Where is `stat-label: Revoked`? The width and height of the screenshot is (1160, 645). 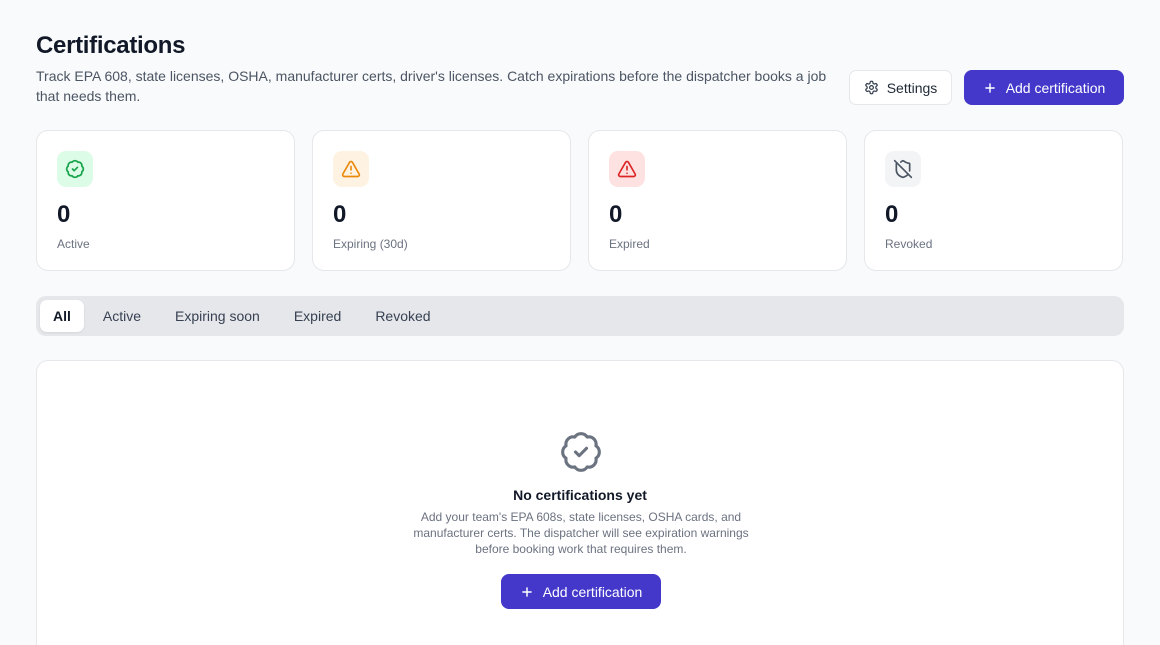 stat-label: Revoked is located at coordinates (909, 244).